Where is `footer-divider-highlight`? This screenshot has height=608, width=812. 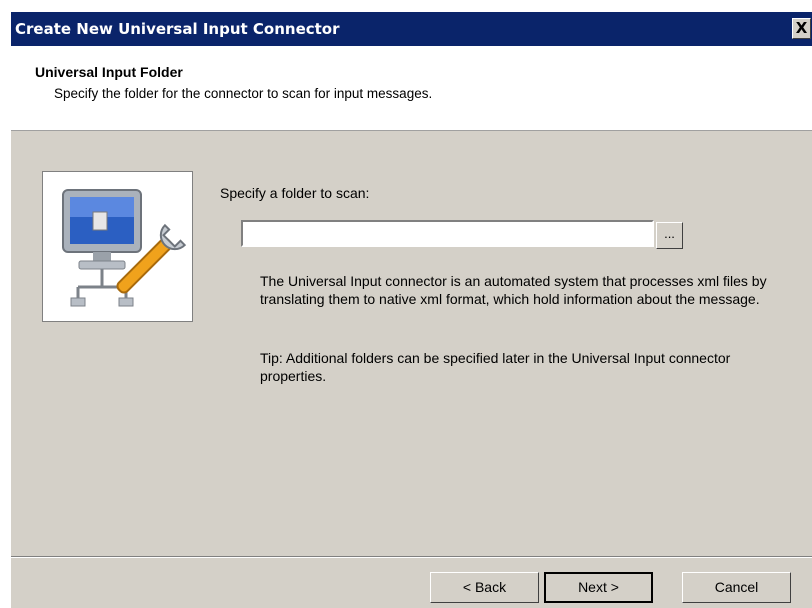 footer-divider-highlight is located at coordinates (411, 557).